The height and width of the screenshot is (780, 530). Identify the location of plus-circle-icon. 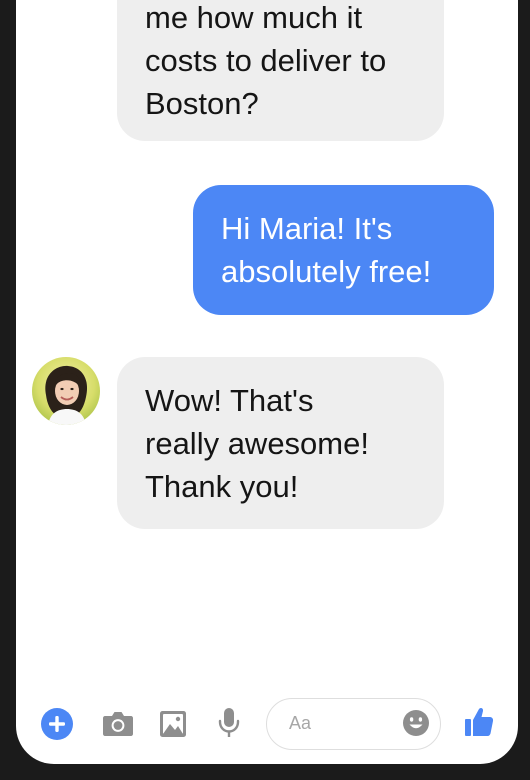
(57, 724).